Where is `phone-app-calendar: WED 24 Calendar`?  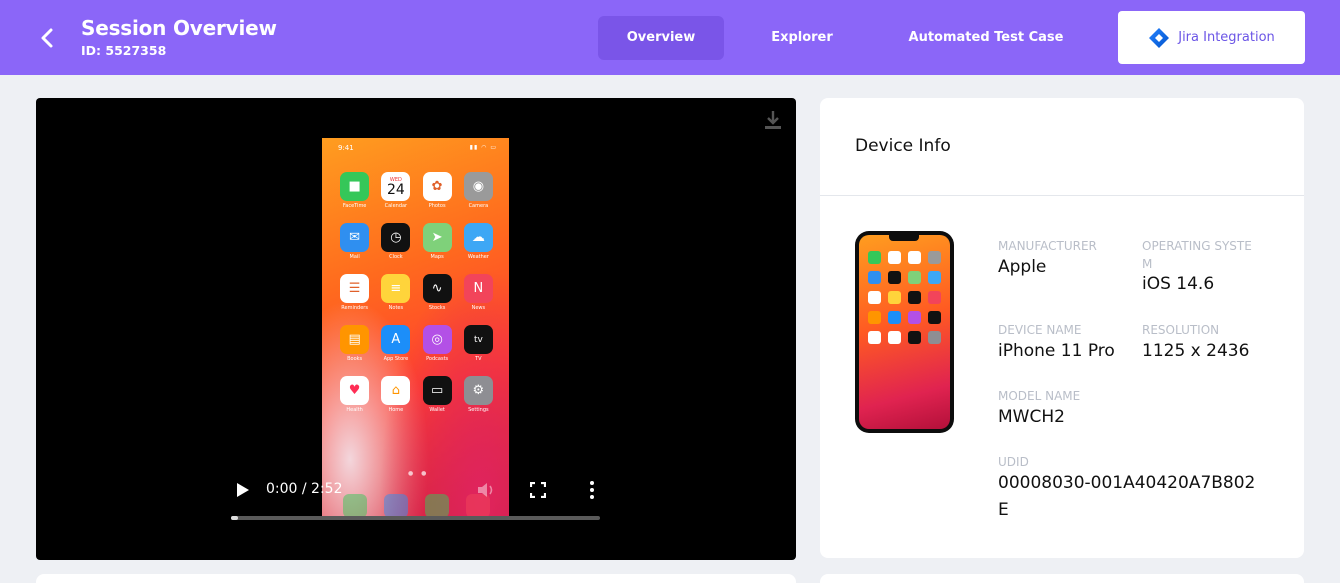
phone-app-calendar: WED 24 Calendar is located at coordinates (395, 190).